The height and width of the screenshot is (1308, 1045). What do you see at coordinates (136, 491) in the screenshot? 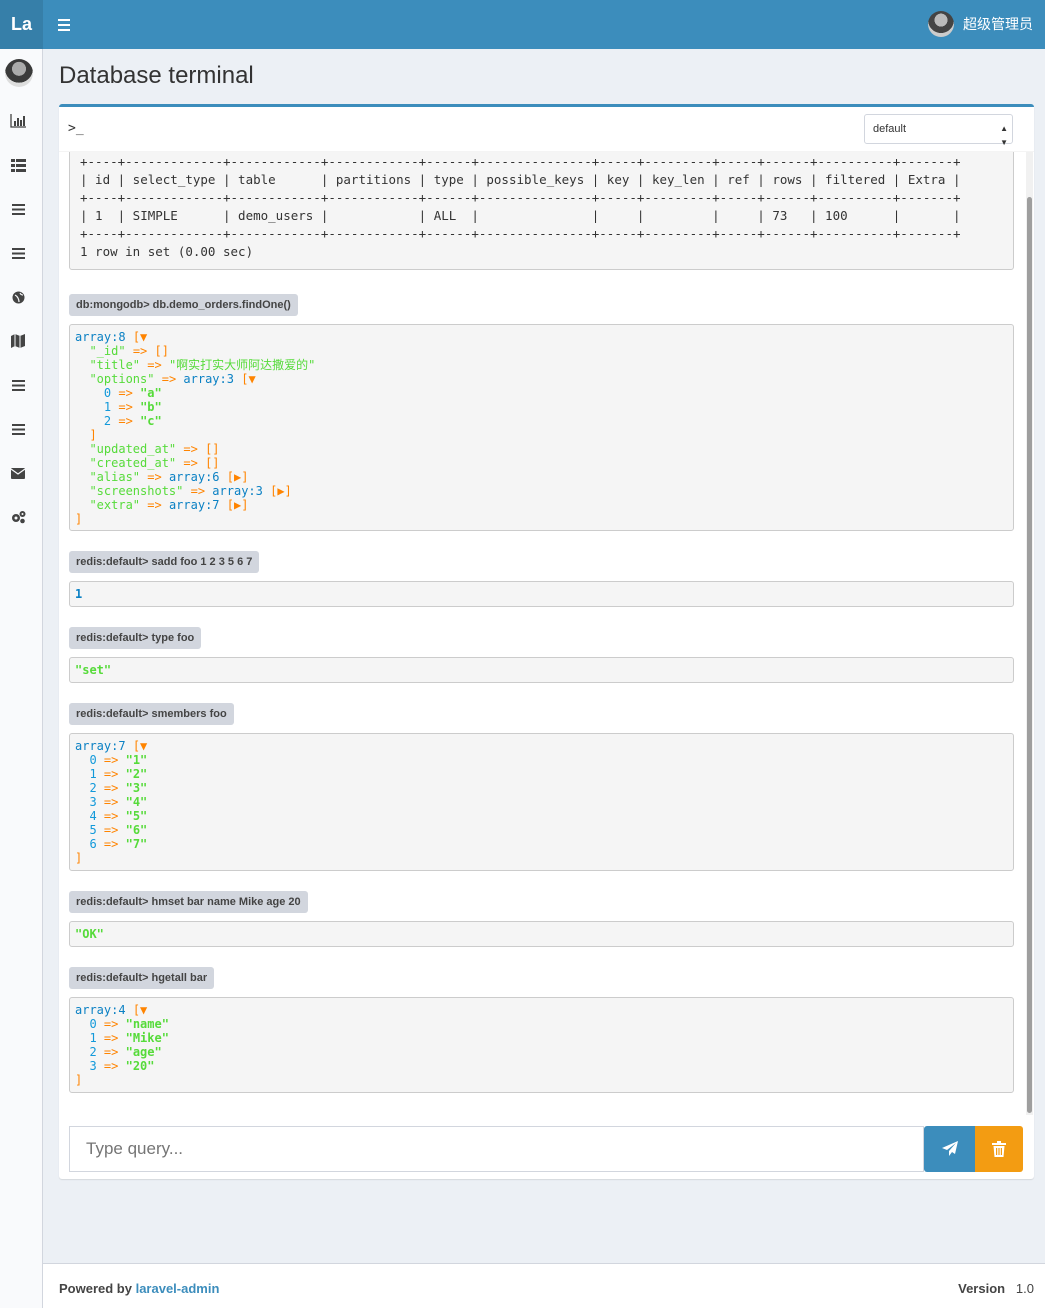
I see `dump-key: "screenshots"` at bounding box center [136, 491].